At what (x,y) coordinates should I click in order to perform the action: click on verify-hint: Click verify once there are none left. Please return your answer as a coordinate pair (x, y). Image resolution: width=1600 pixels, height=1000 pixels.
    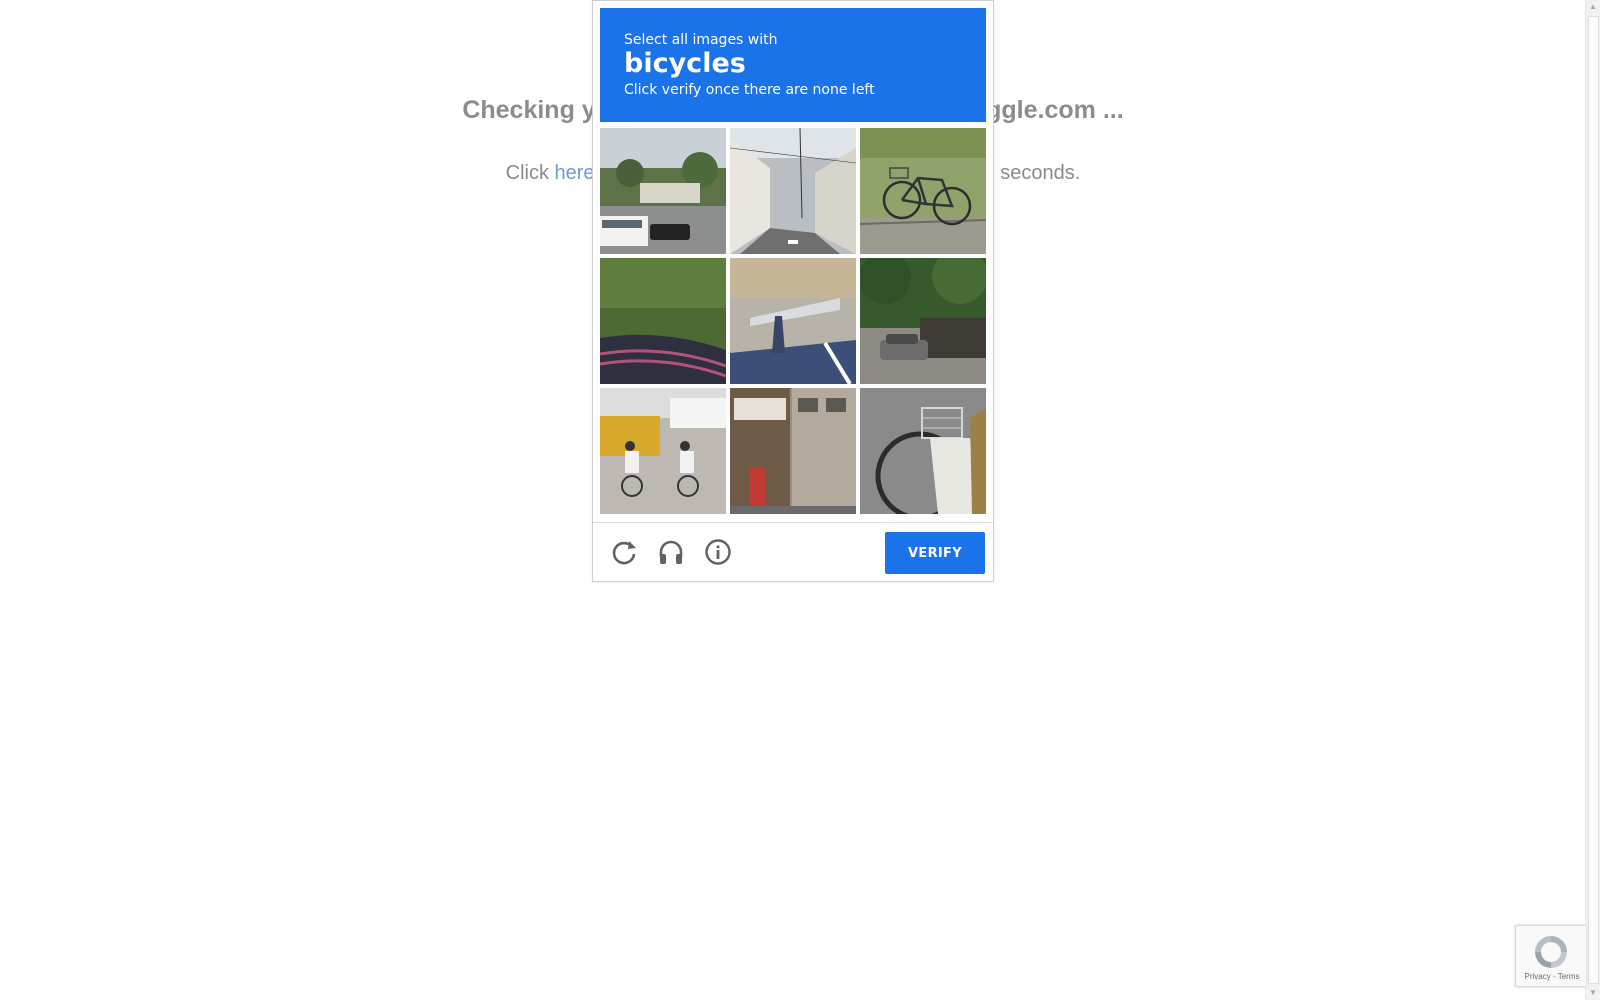
    Looking at the image, I should click on (749, 90).